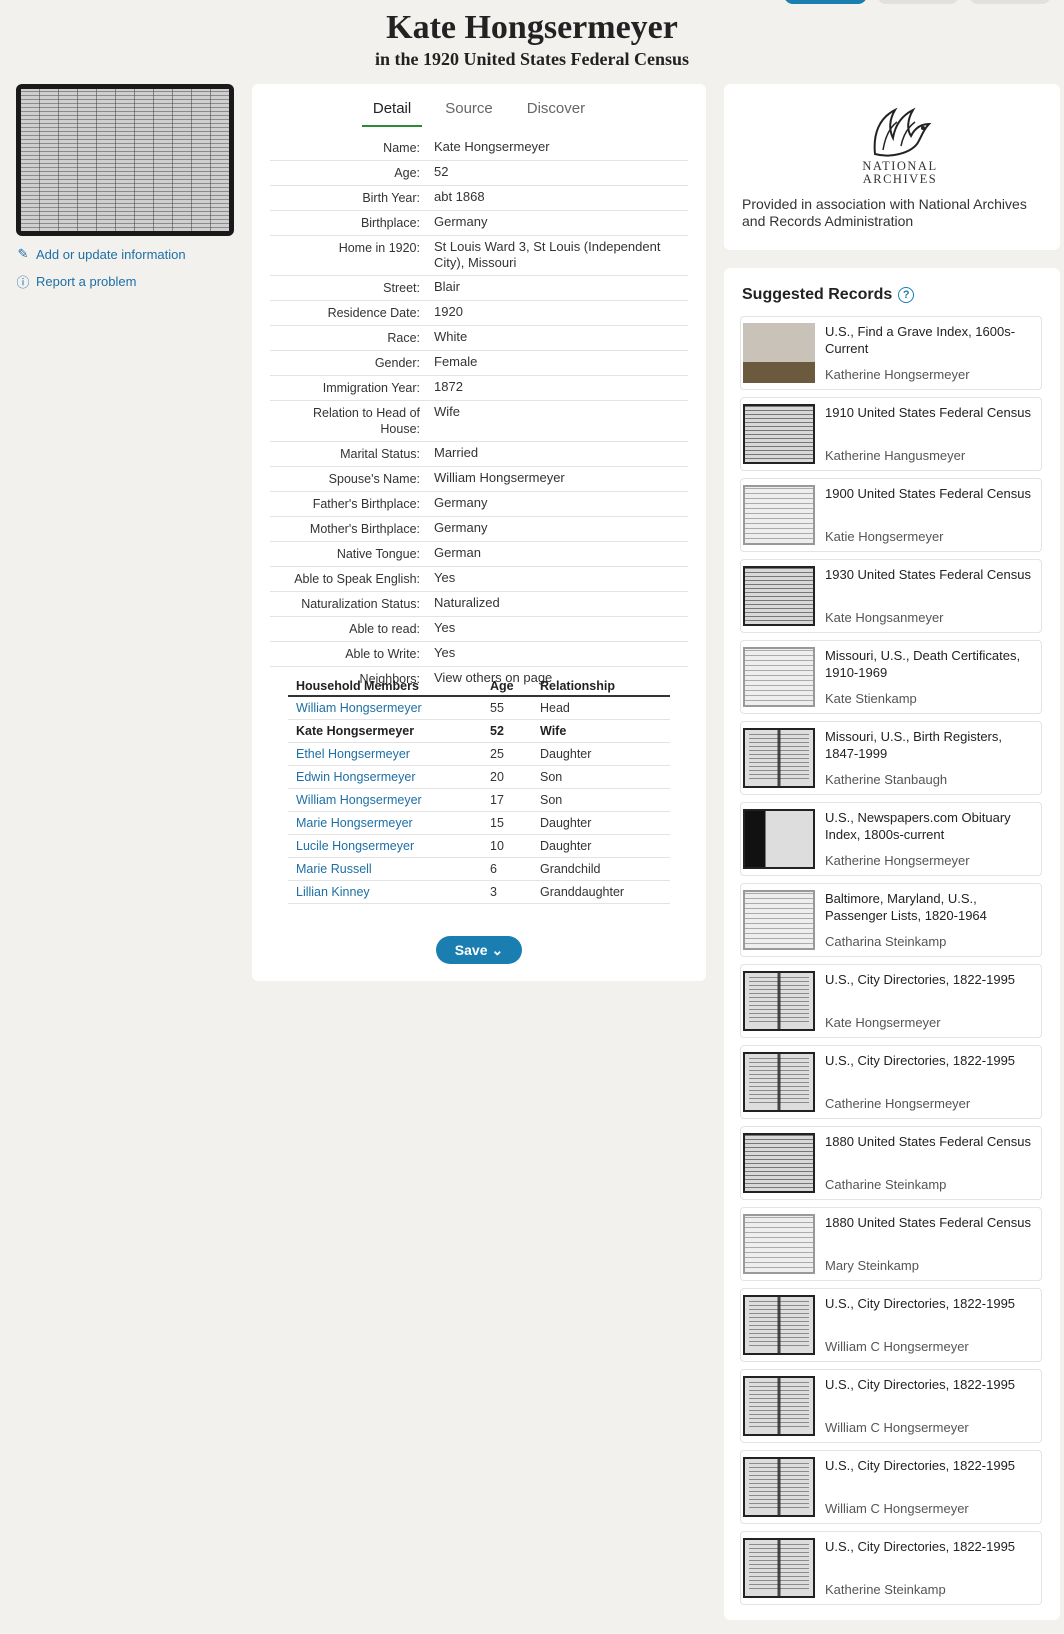  What do you see at coordinates (385, 892) in the screenshot?
I see `household-member-link: Lillian Kinney` at bounding box center [385, 892].